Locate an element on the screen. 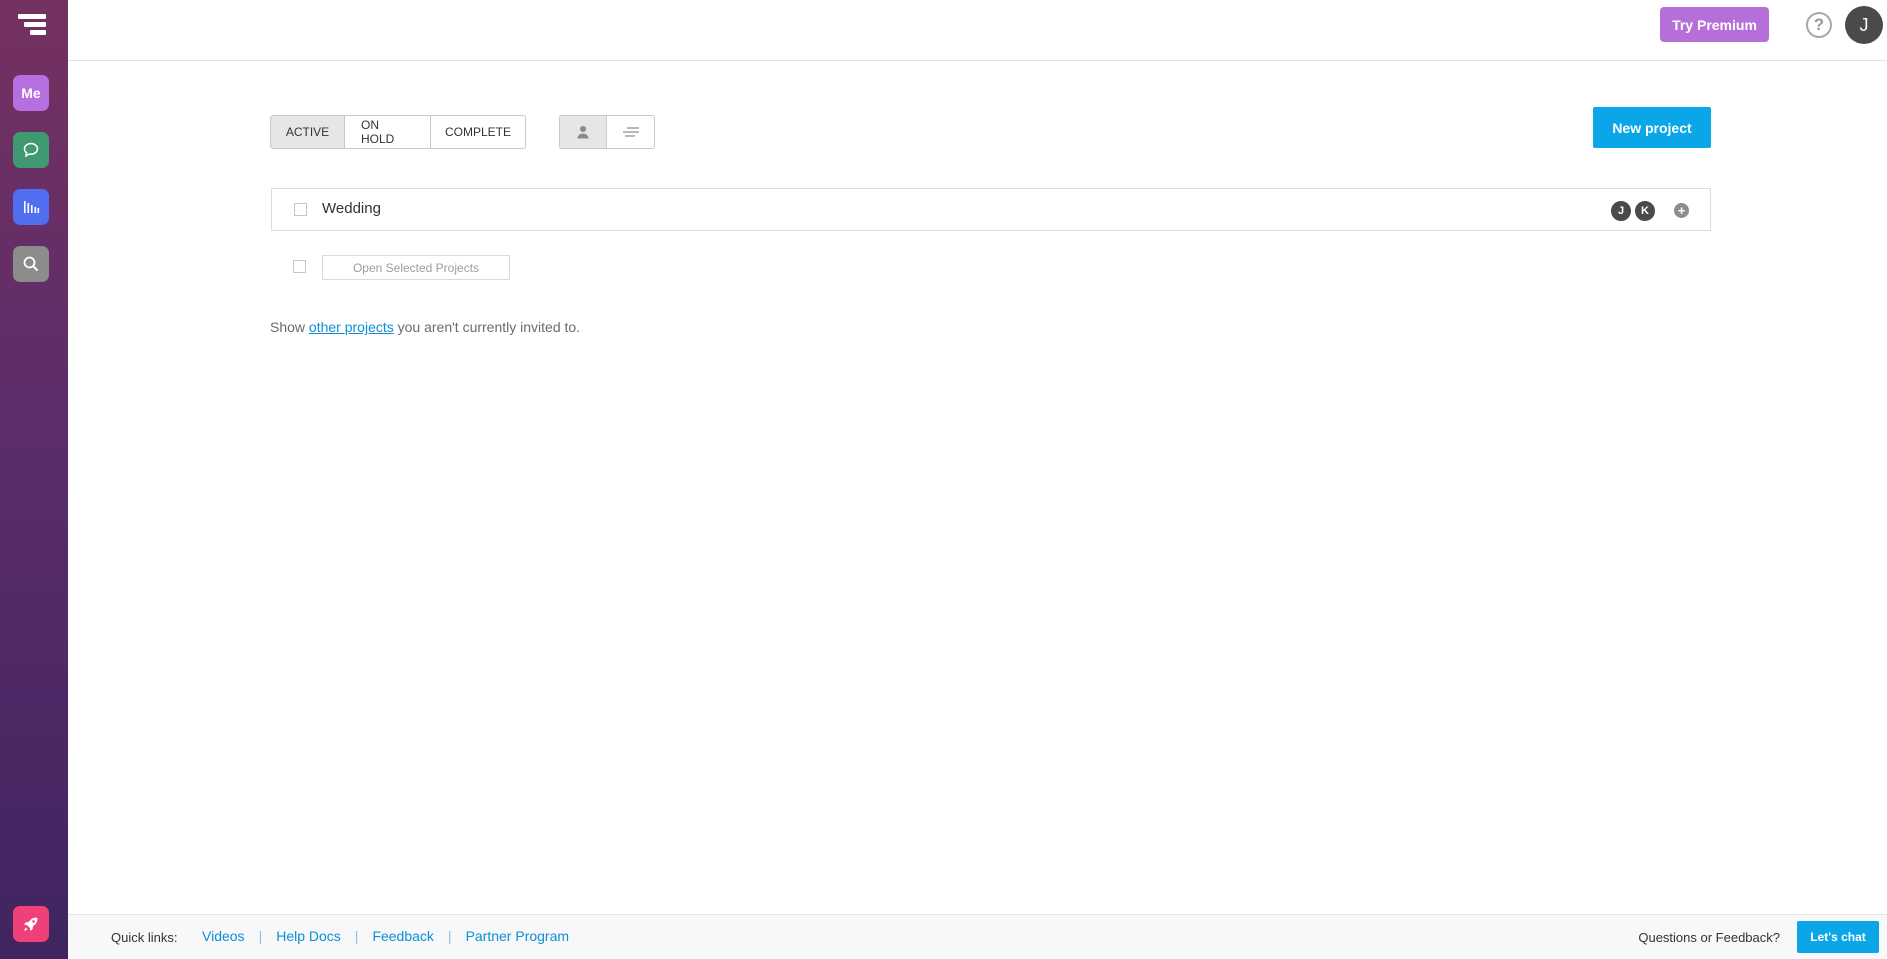 The width and height of the screenshot is (1887, 959). stats-icon is located at coordinates (32, 207).